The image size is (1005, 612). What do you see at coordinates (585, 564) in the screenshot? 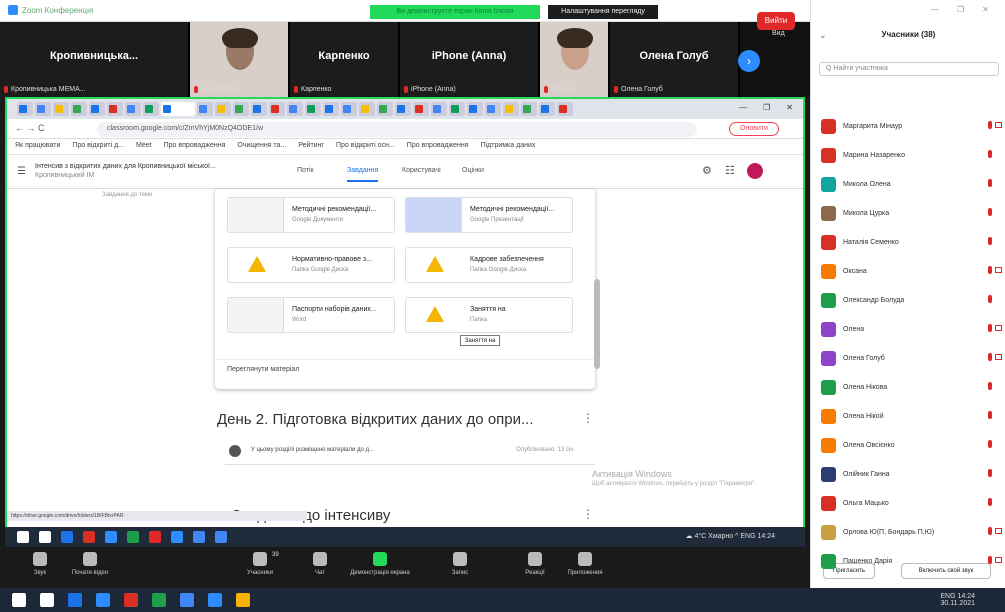
I see `apps-button: Приложения` at bounding box center [585, 564].